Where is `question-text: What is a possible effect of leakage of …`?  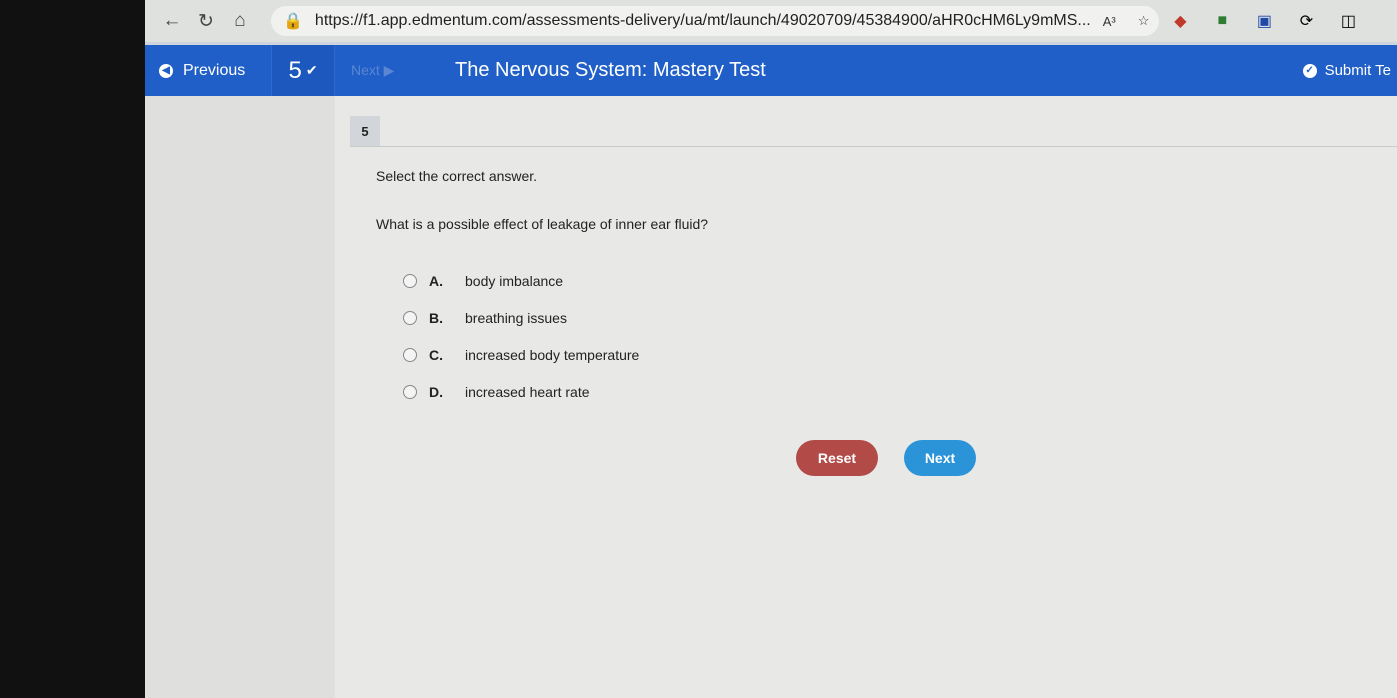
question-text: What is a possible effect of leakage of … is located at coordinates (542, 224).